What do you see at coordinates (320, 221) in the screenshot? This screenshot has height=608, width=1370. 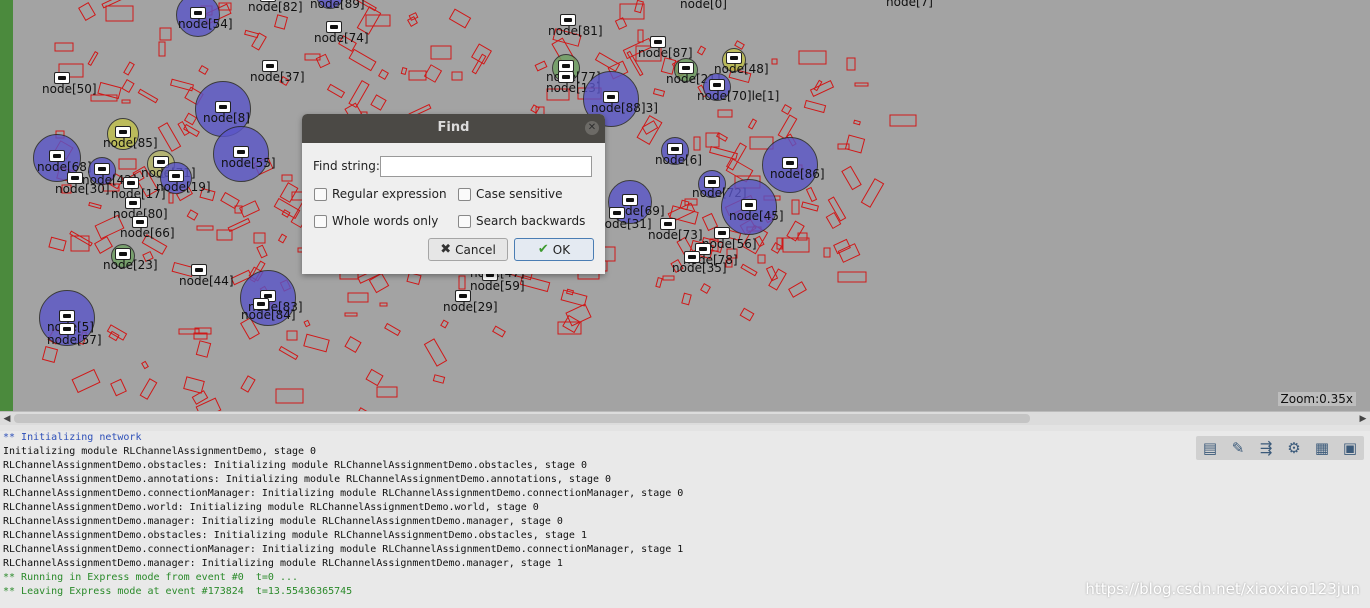 I see `whole-words-checkbox` at bounding box center [320, 221].